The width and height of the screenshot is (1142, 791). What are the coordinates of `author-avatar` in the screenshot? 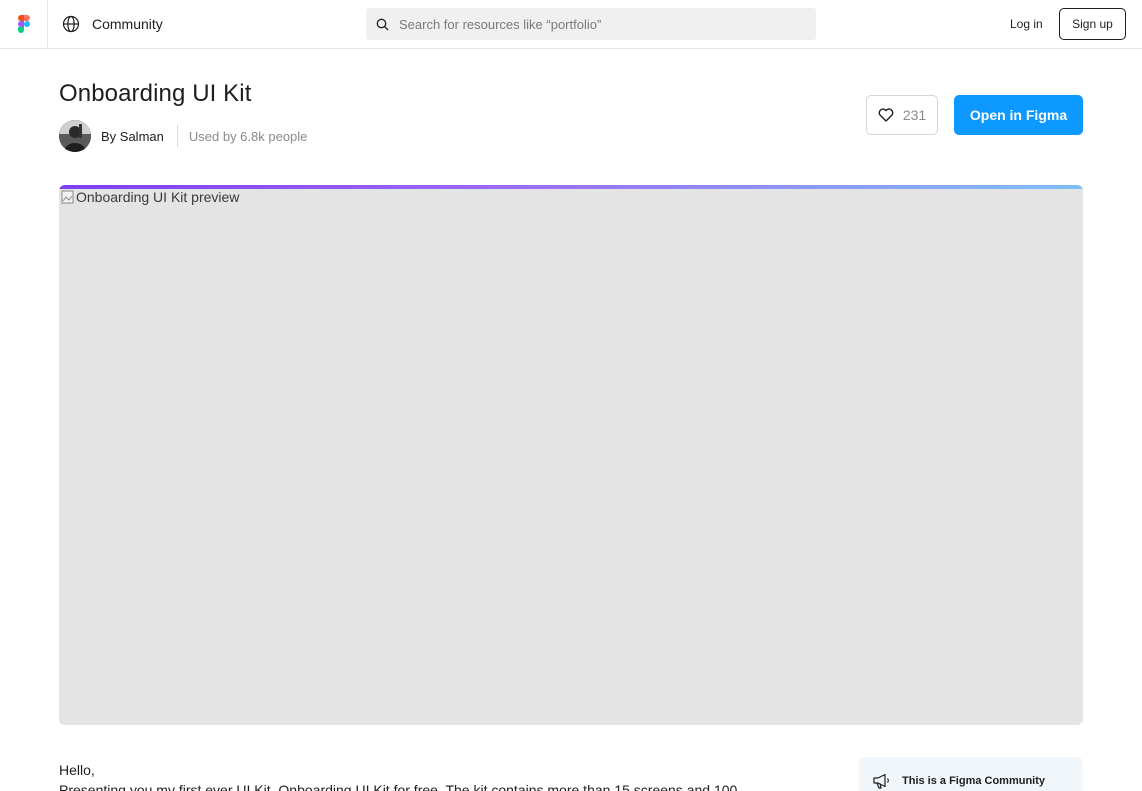 It's located at (75, 136).